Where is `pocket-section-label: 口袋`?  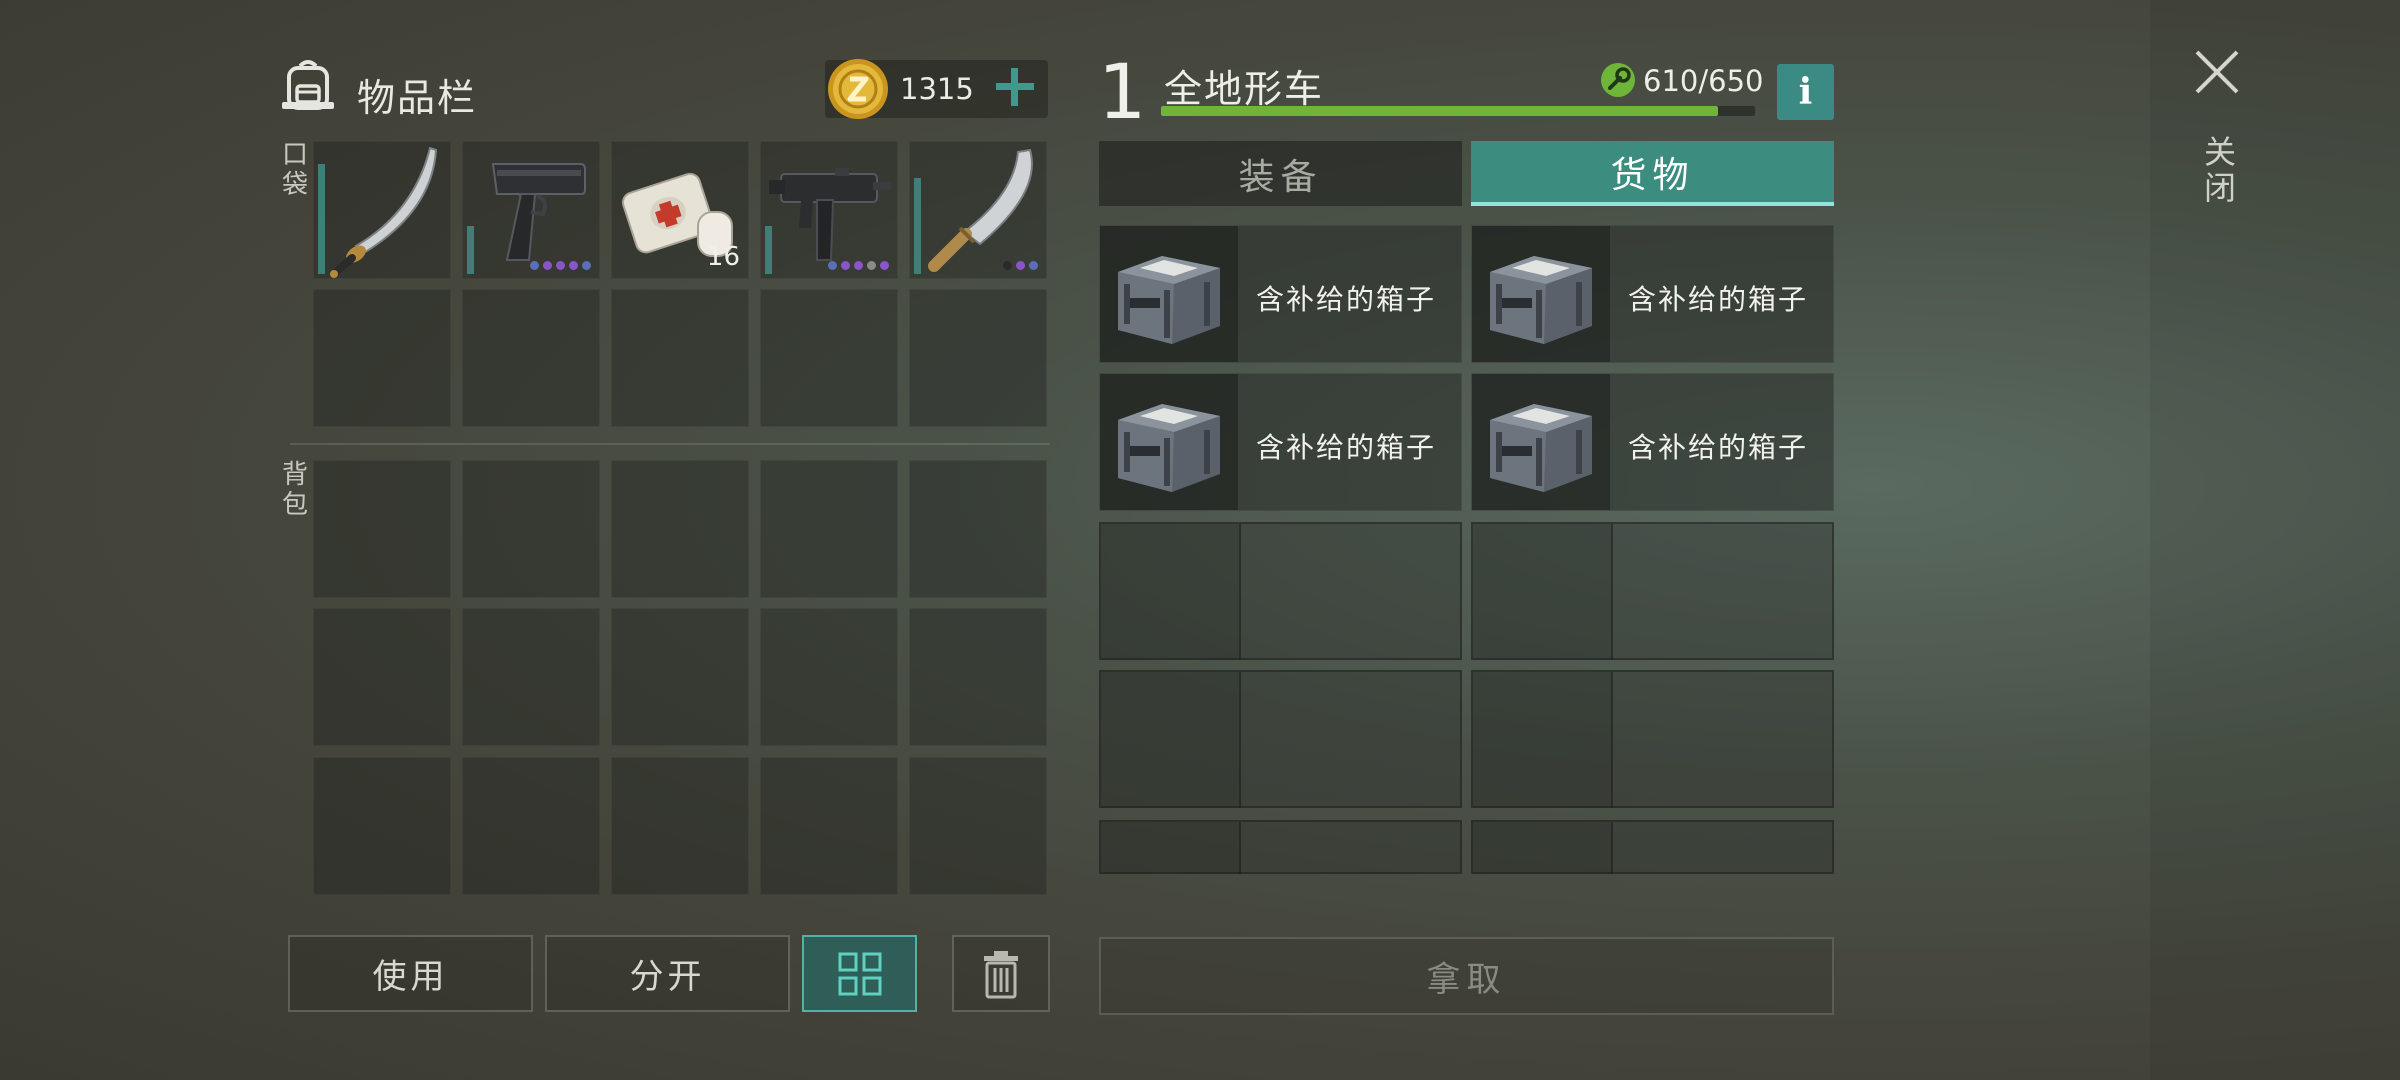 pocket-section-label: 口袋 is located at coordinates (294, 170).